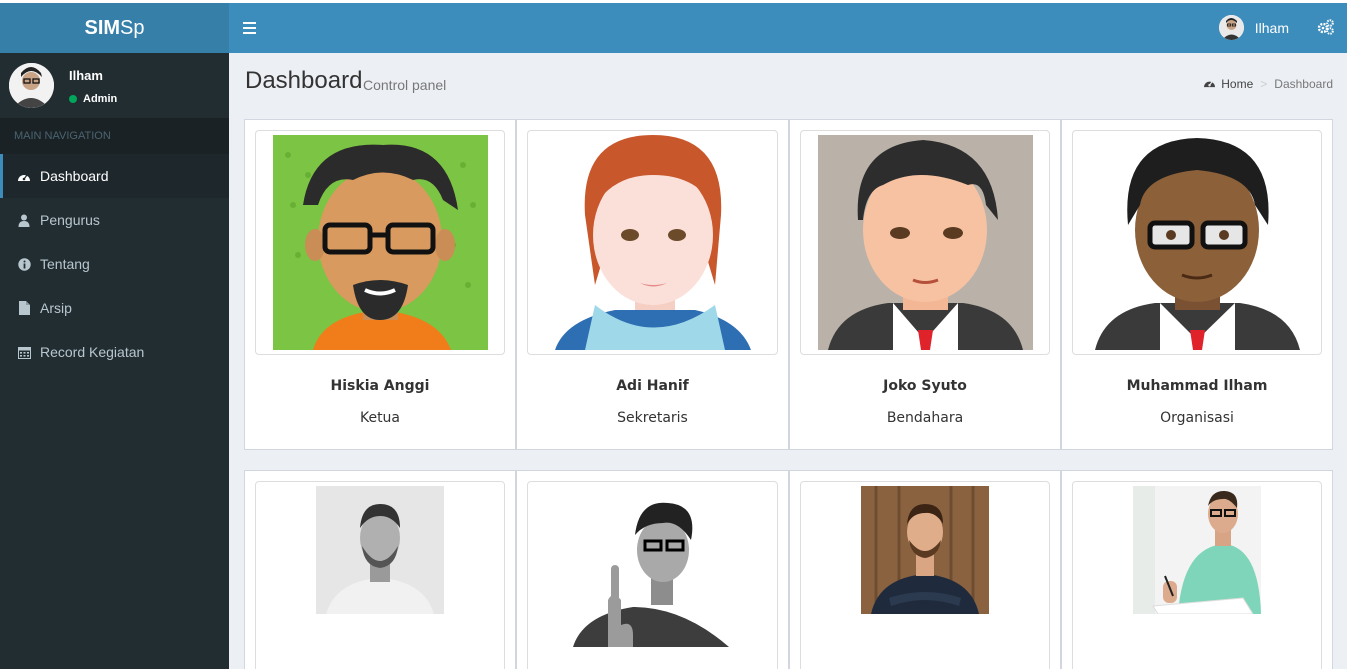 This screenshot has height=669, width=1347. What do you see at coordinates (73, 99) in the screenshot?
I see `online-status-icon` at bounding box center [73, 99].